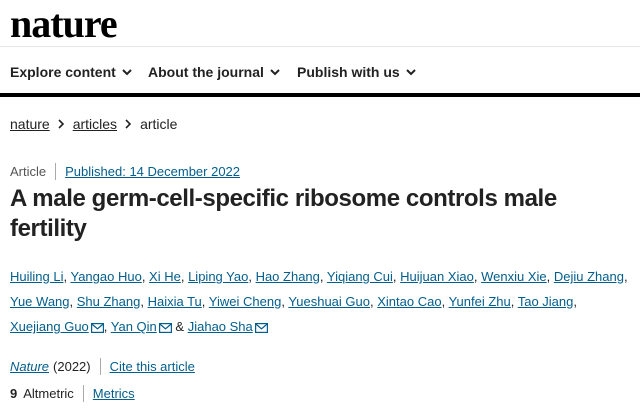 The height and width of the screenshot is (413, 640). I want to click on author-link: Huijuan Xiao, so click(437, 276).